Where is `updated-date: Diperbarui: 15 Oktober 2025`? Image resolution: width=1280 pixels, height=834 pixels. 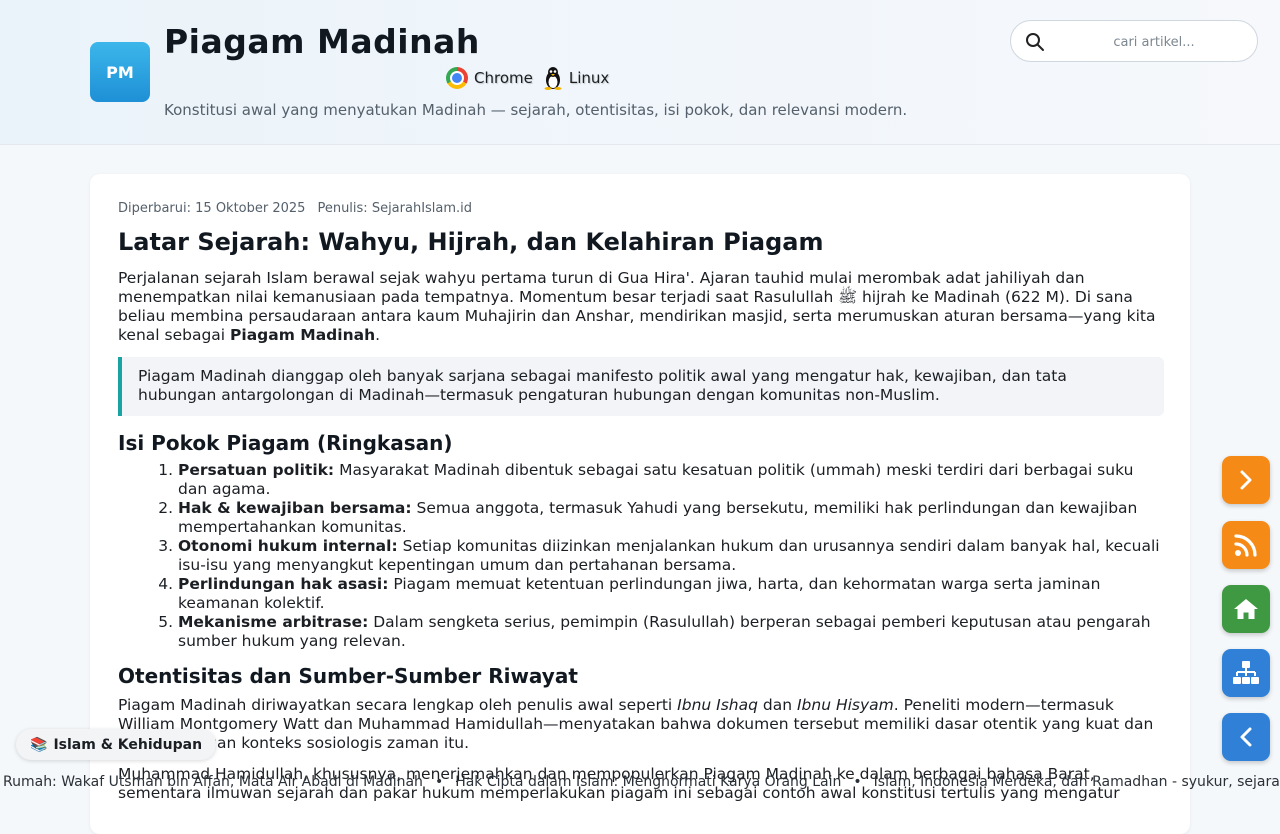 updated-date: Diperbarui: 15 Oktober 2025 is located at coordinates (212, 208).